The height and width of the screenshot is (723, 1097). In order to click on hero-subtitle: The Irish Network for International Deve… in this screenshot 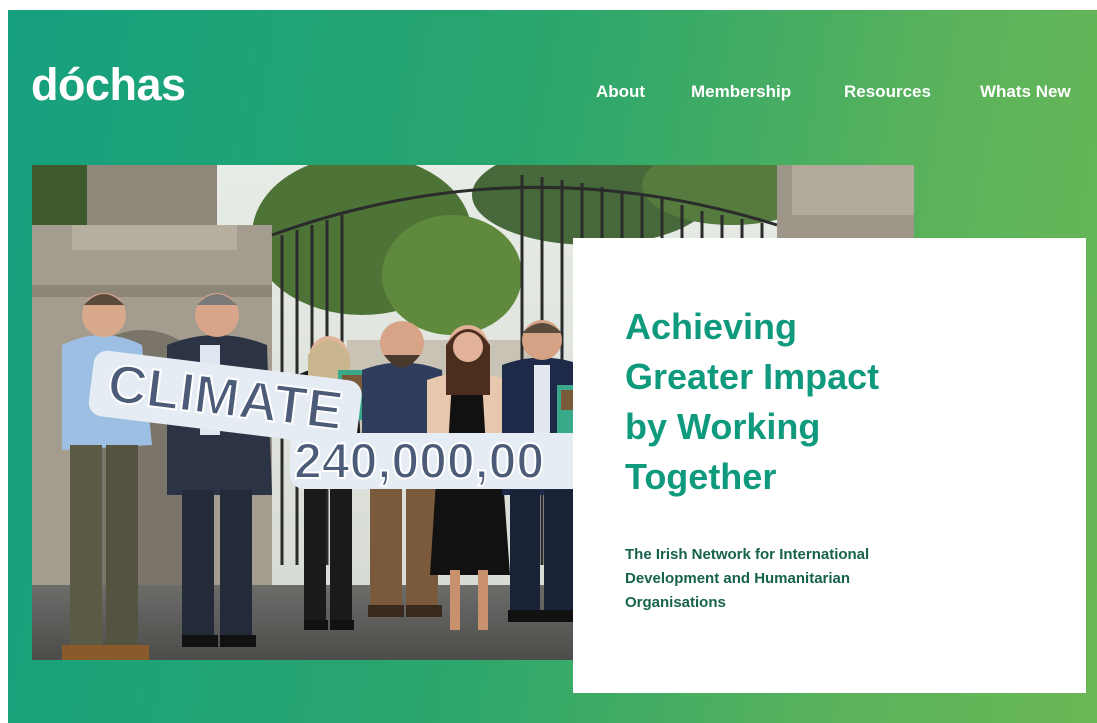, I will do `click(795, 579)`.